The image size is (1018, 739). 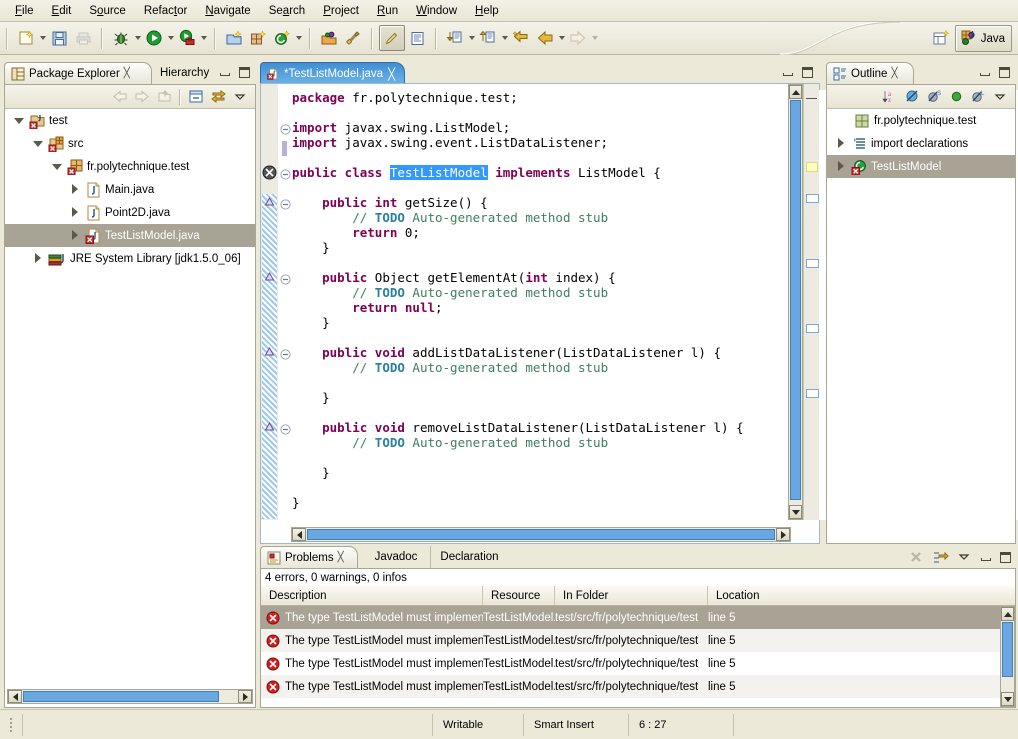 What do you see at coordinates (392, 38) in the screenshot?
I see `toggle-mark-occurrences-icon` at bounding box center [392, 38].